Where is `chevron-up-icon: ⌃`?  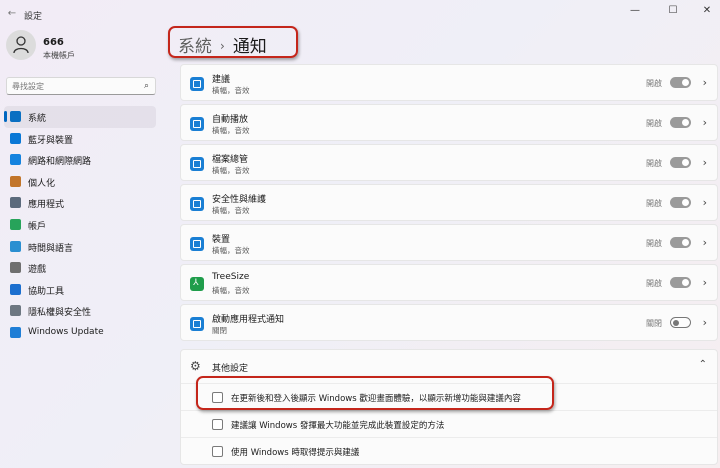 chevron-up-icon: ⌃ is located at coordinates (703, 364).